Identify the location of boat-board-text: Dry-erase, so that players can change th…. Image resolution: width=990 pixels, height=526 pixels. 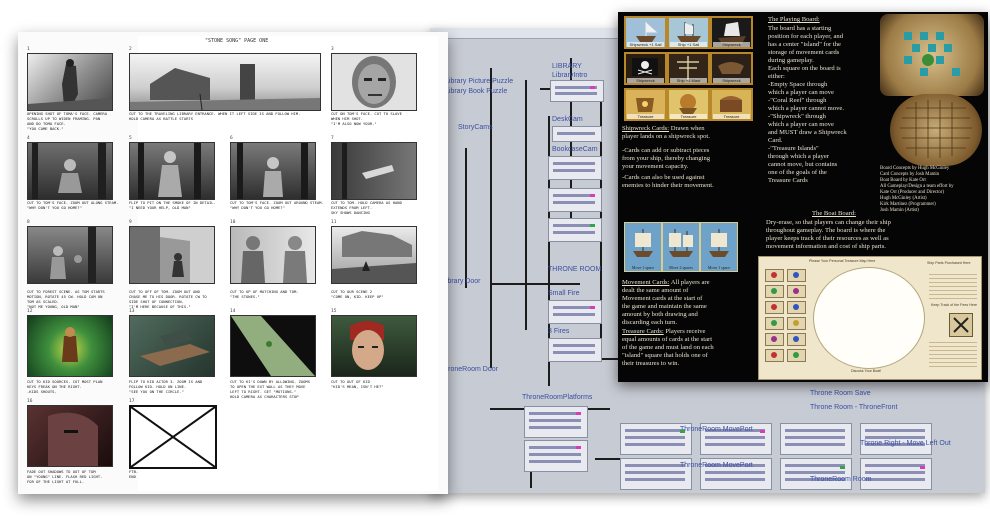
(828, 234).